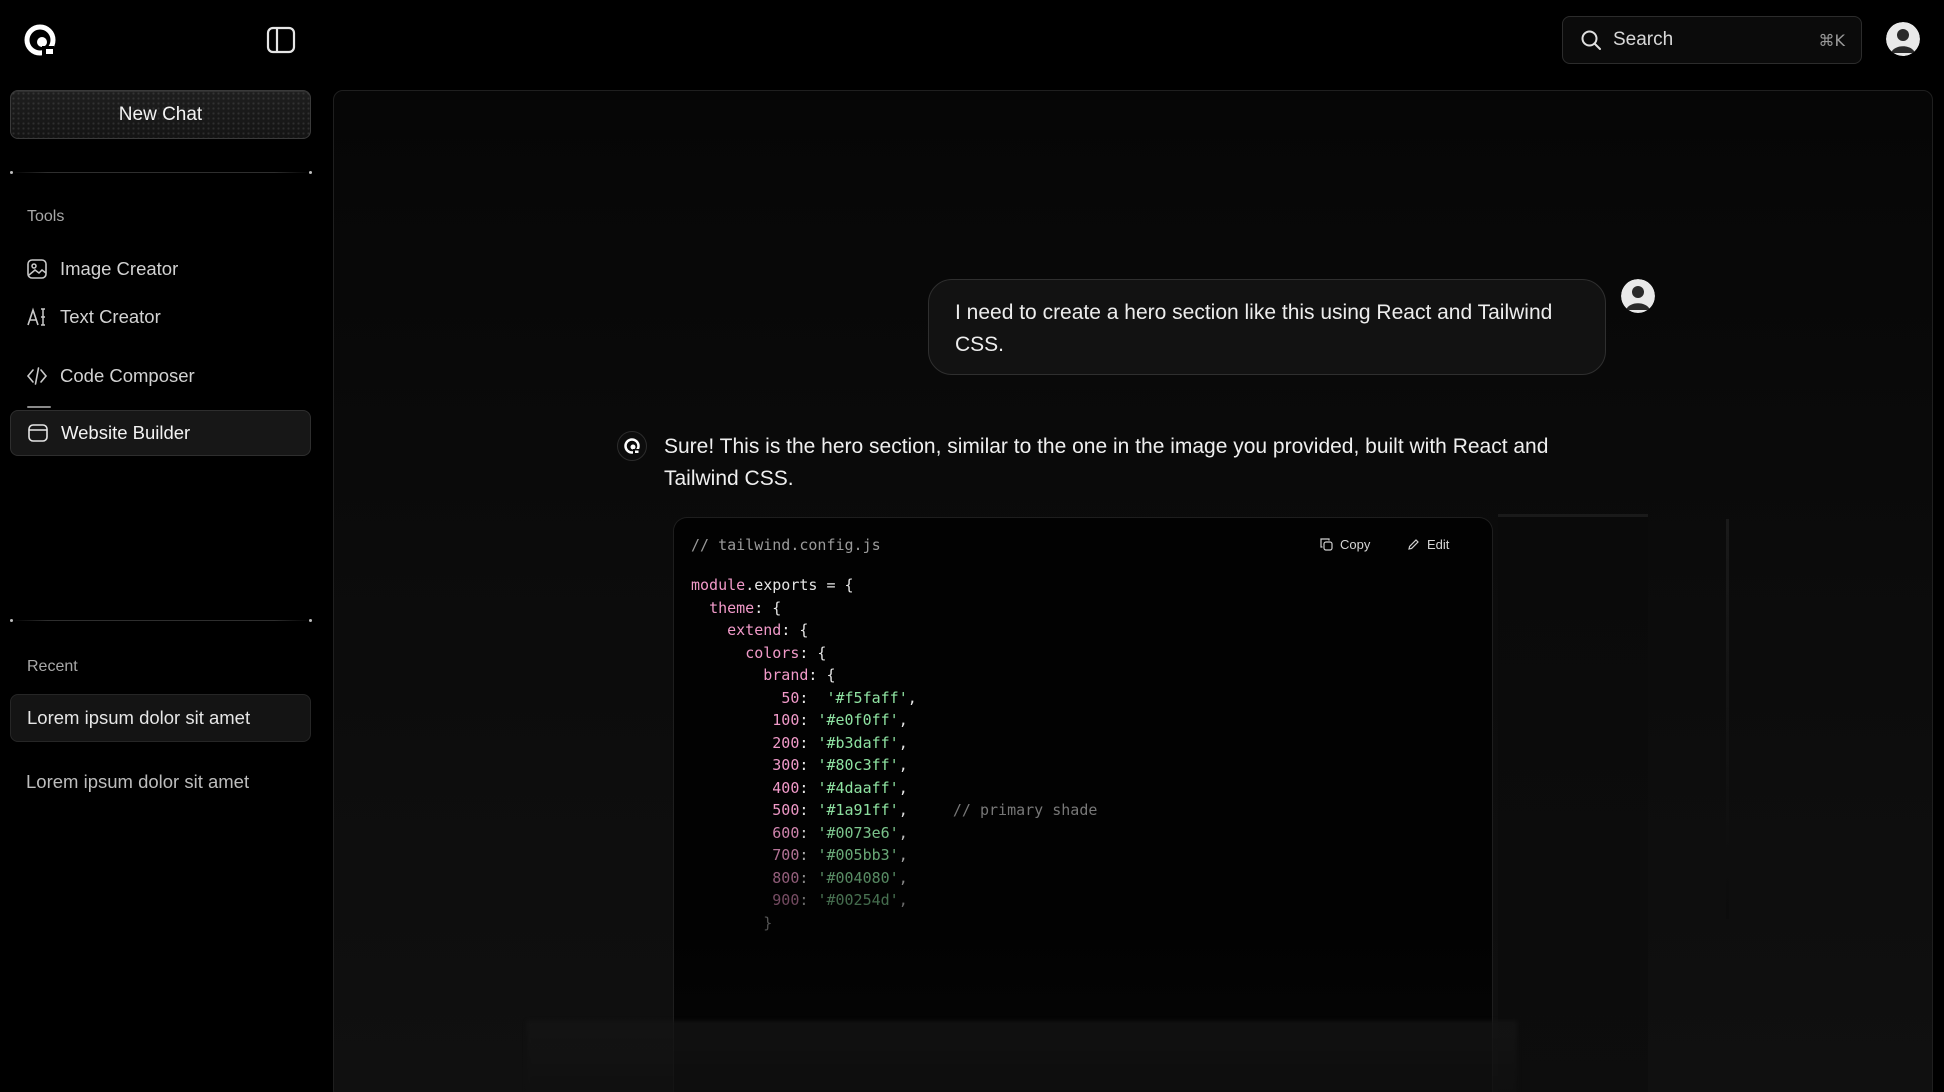 The image size is (1944, 1092). I want to click on code-shade-value: '#4daaff', so click(858, 787).